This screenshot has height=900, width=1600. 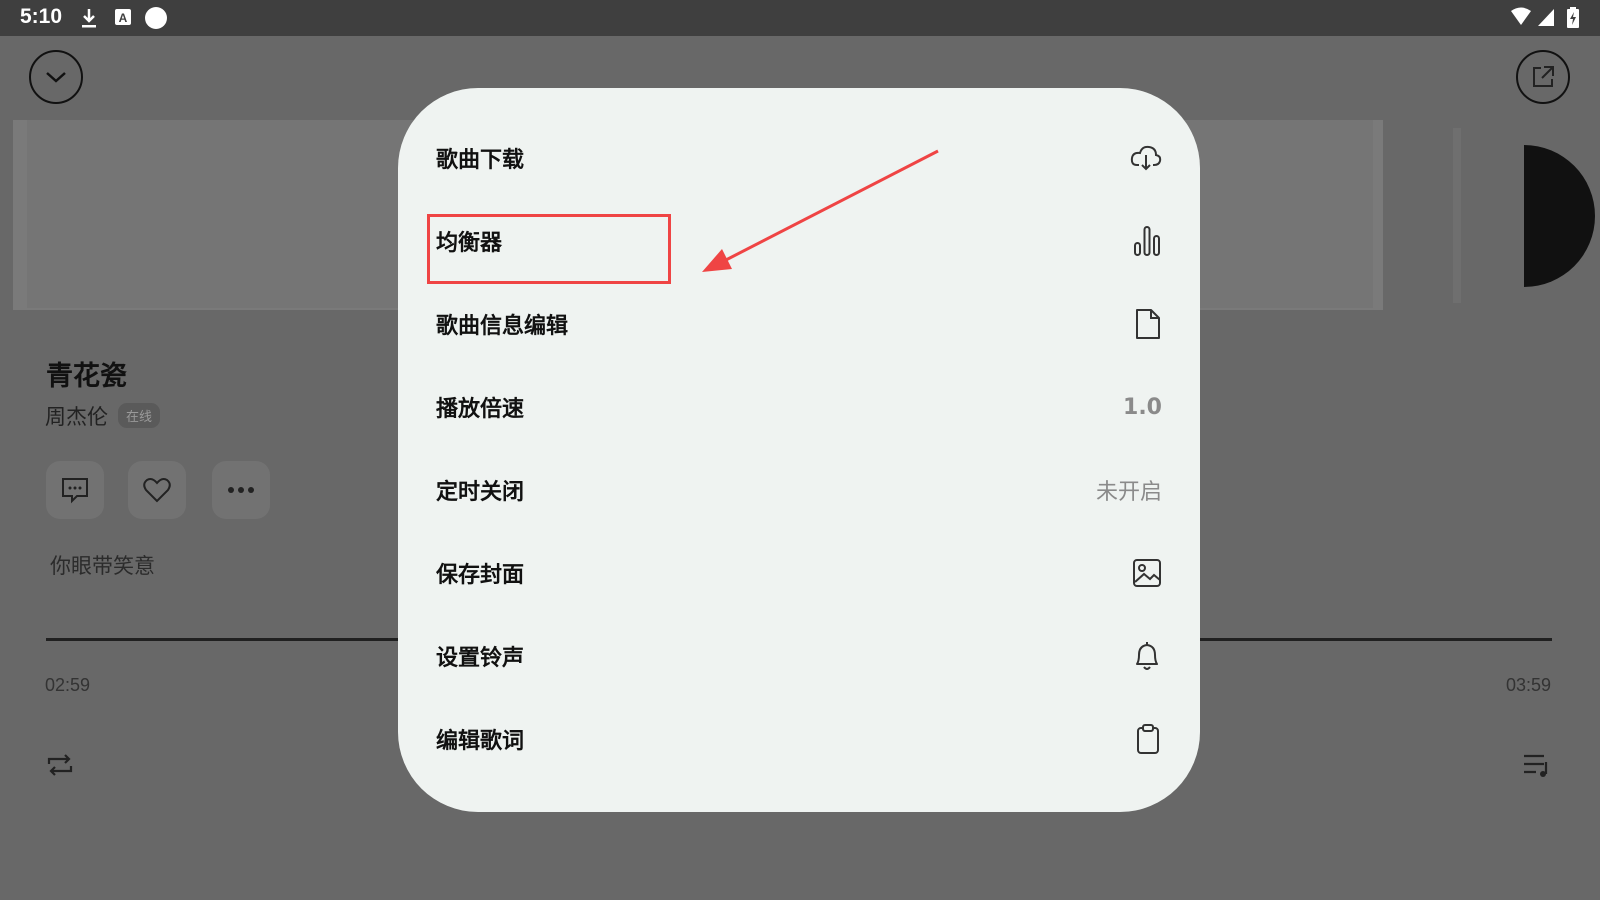 What do you see at coordinates (60, 767) in the screenshot?
I see `repeat-icon` at bounding box center [60, 767].